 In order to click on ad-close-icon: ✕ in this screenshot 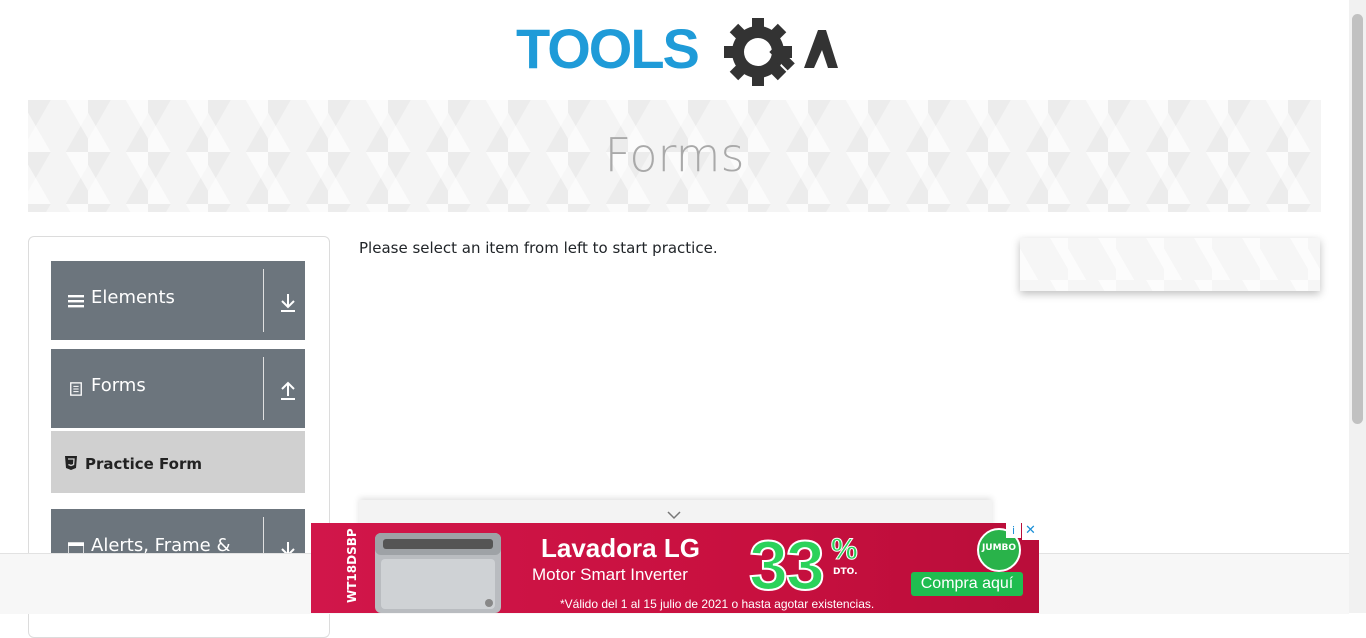, I will do `click(1030, 531)`.